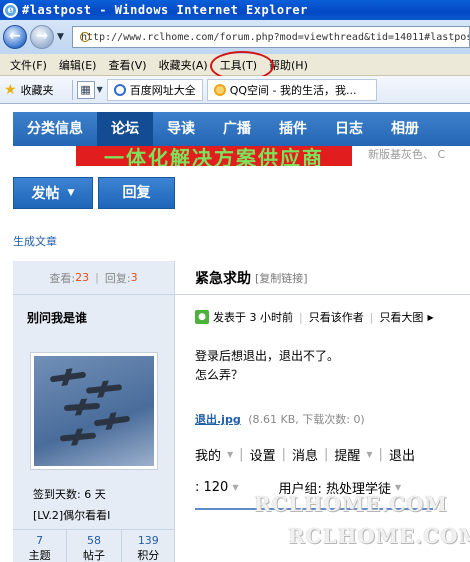 The width and height of the screenshot is (470, 562). Describe the element at coordinates (181, 129) in the screenshot. I see `nav-item-guide: 导读` at that location.